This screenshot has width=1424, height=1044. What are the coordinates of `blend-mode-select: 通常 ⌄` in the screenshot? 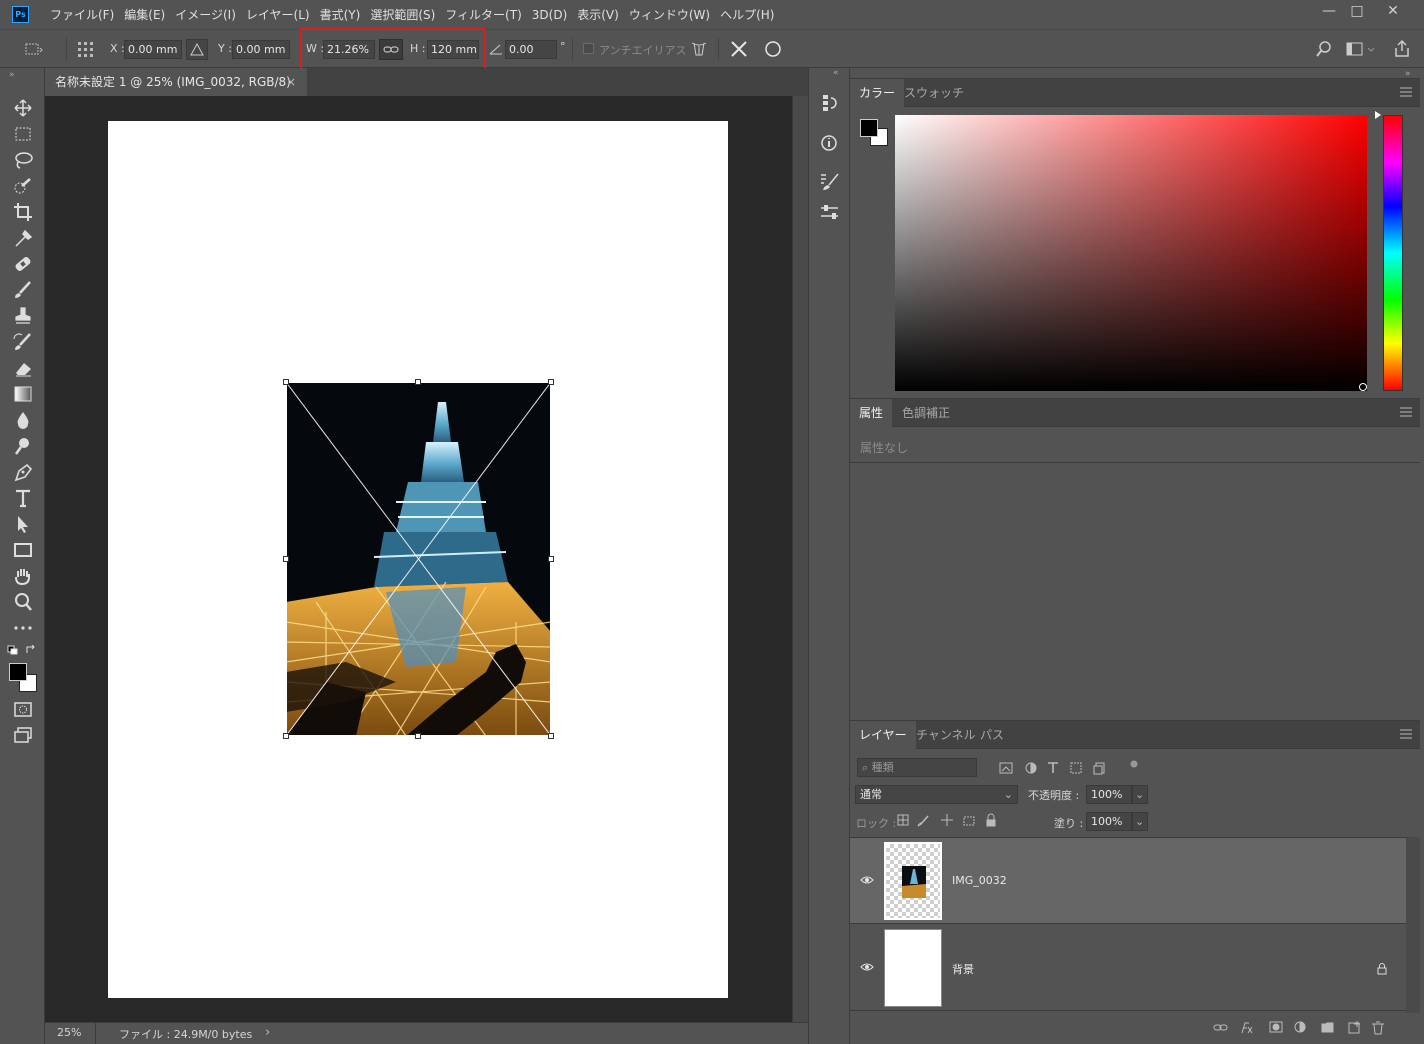 It's located at (936, 794).